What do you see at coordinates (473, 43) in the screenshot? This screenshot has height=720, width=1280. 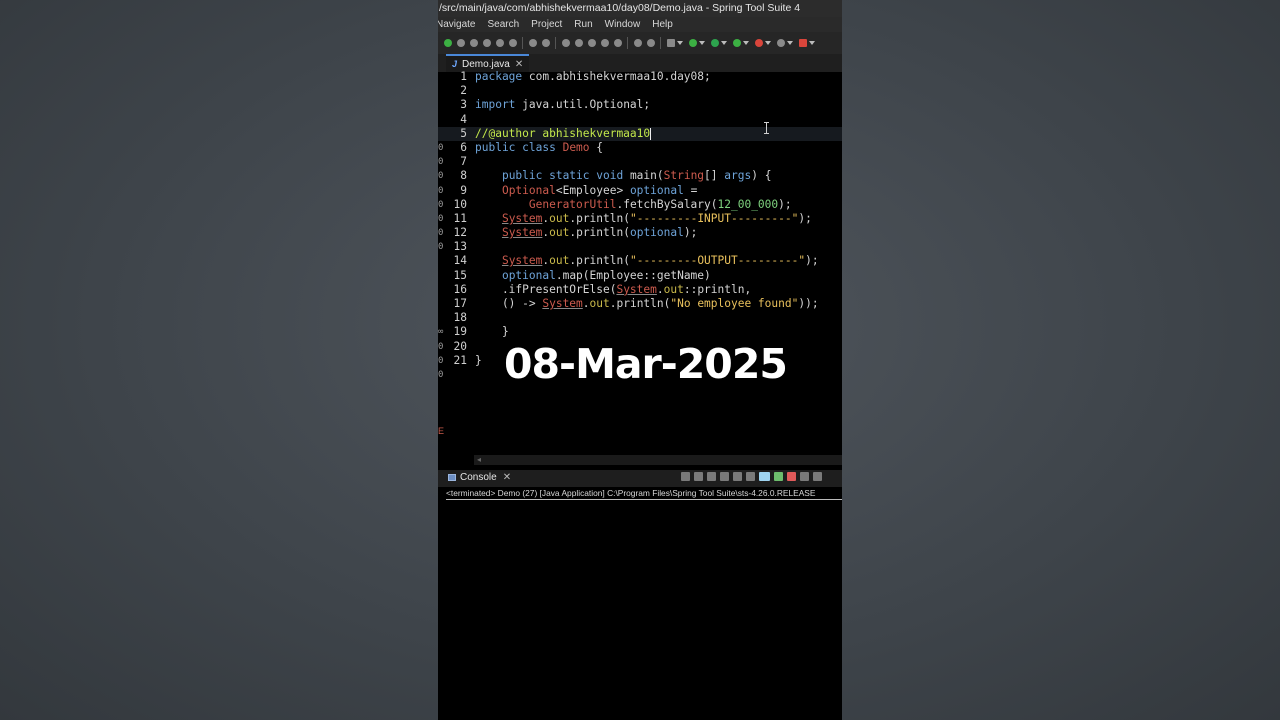 I see `save-all-icon` at bounding box center [473, 43].